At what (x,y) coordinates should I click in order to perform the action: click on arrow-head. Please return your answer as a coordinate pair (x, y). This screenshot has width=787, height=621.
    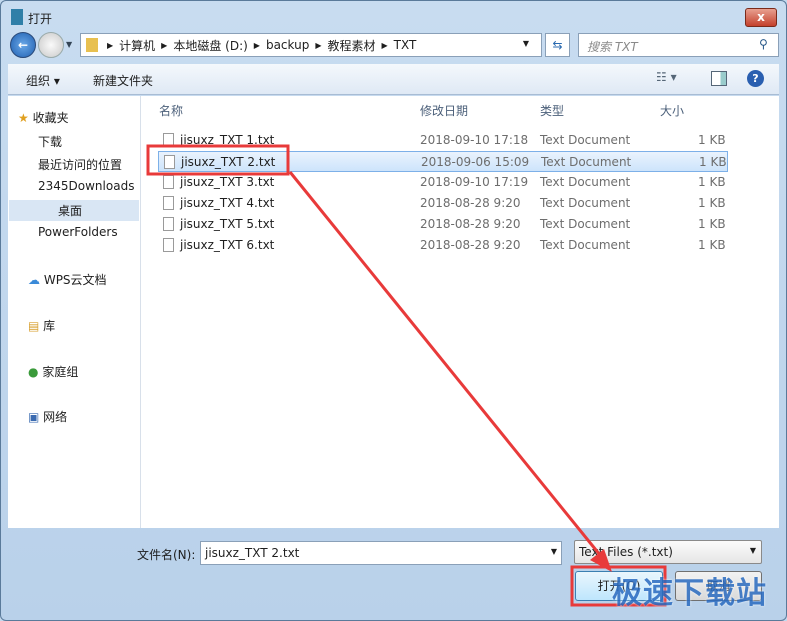
    Looking at the image, I should click on (601, 560).